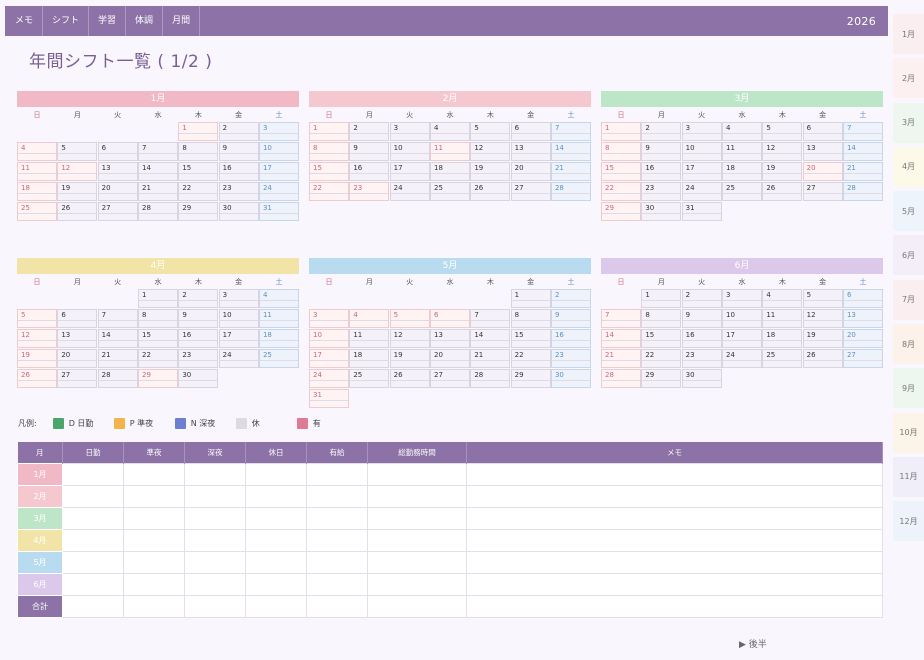  I want to click on side-tab-month-8: 8月, so click(908, 344).